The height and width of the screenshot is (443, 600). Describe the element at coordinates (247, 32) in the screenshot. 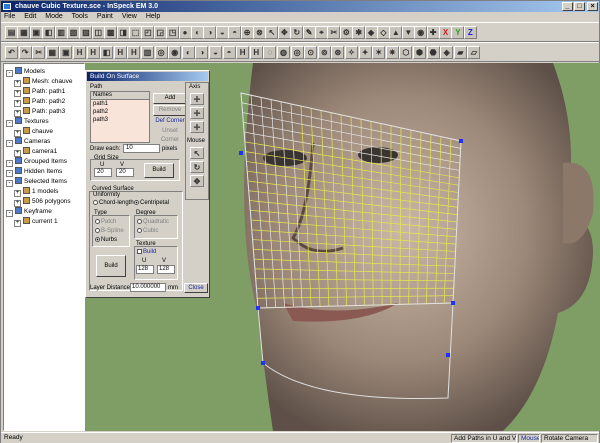

I see `toolbar-tool-icon: ⊕` at that location.